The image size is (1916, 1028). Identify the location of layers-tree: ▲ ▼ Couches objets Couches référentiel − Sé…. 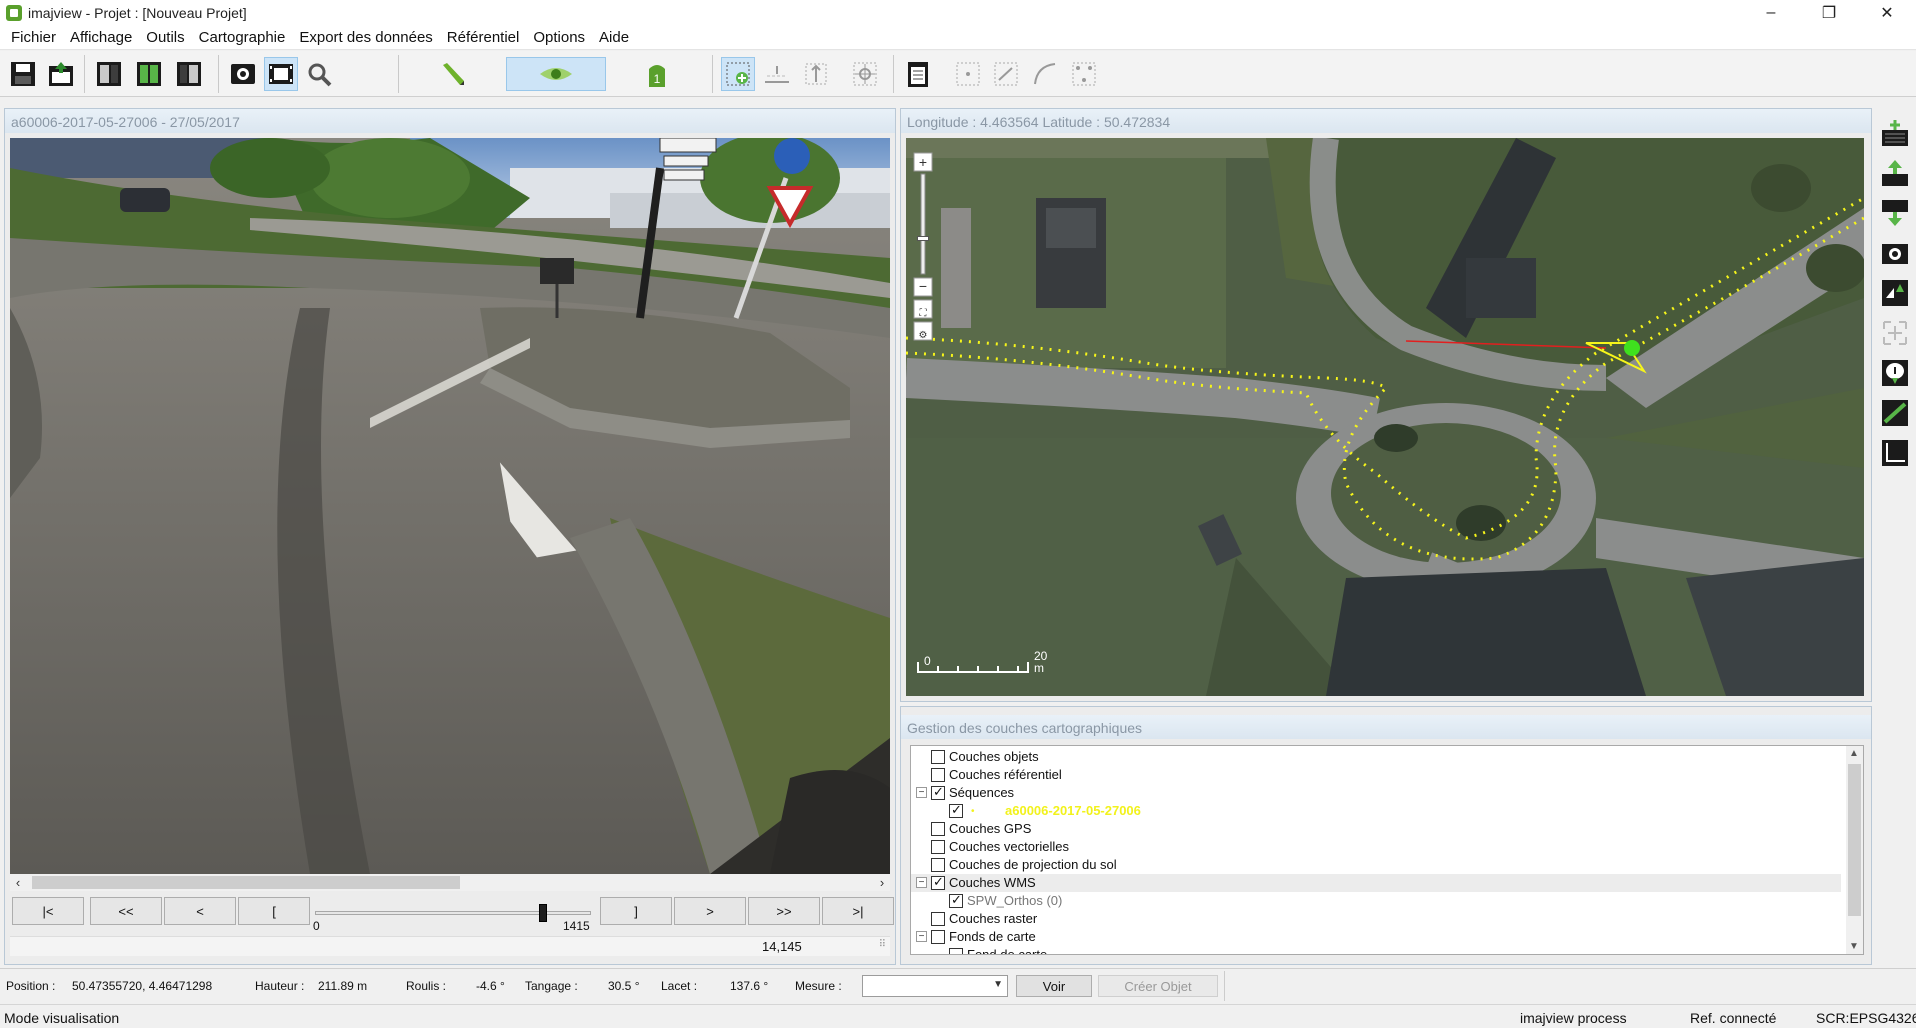
(1387, 850).